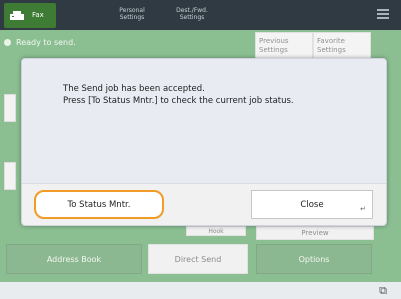 This screenshot has height=299, width=401. Describe the element at coordinates (38, 15) in the screenshot. I see `app-label: Fax` at that location.